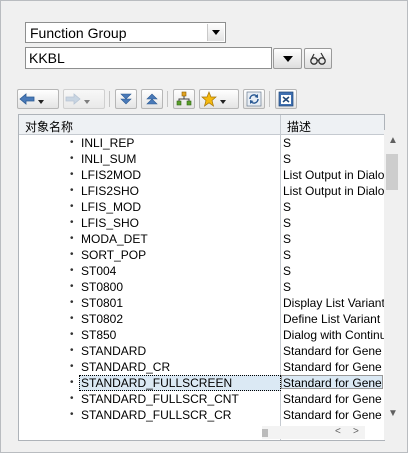 The width and height of the screenshot is (408, 453). I want to click on name-dropdown-button, so click(287, 58).